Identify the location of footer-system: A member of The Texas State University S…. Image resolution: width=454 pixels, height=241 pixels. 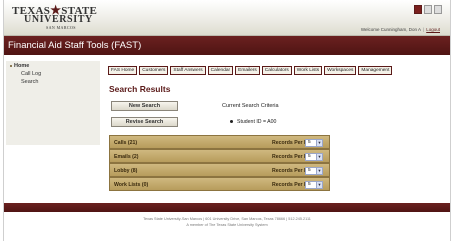
(227, 225).